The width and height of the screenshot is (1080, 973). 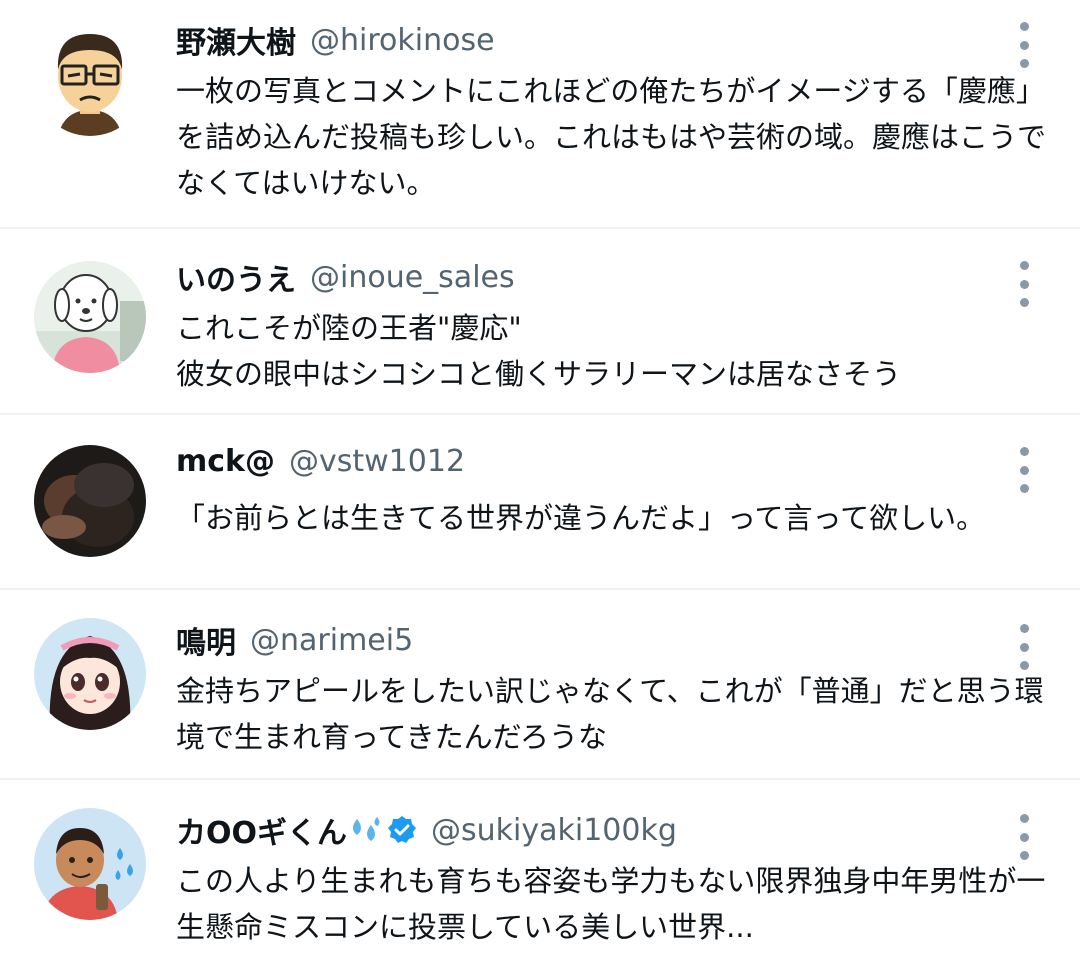 What do you see at coordinates (402, 830) in the screenshot?
I see `verified-badge-icon` at bounding box center [402, 830].